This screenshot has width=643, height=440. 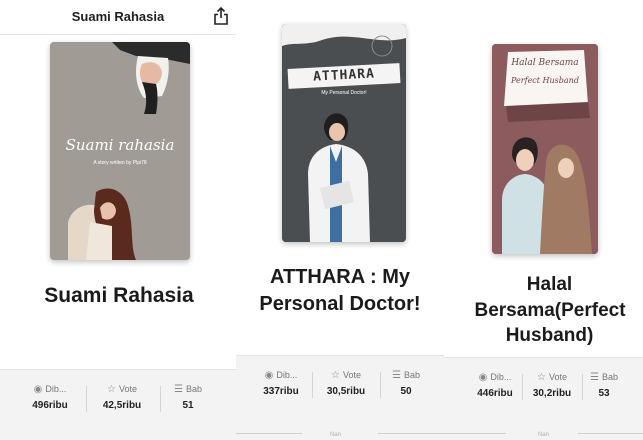 I want to click on votes-value: 30,5ribu, so click(x=346, y=391).